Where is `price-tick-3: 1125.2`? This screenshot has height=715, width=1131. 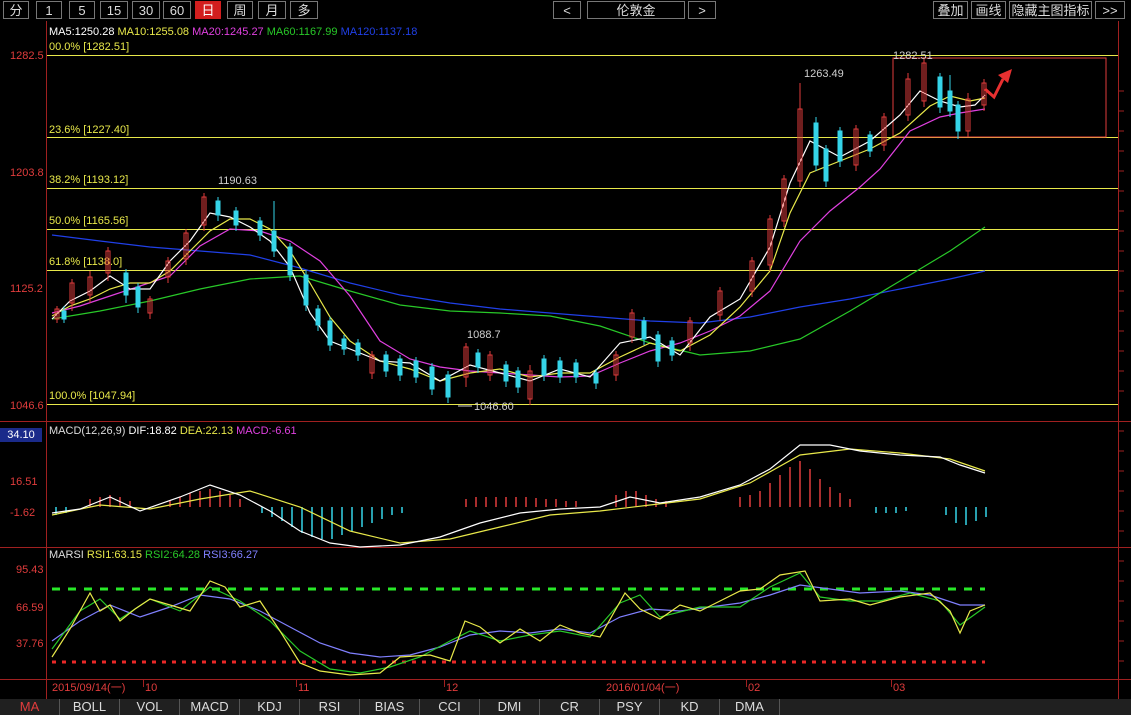 price-tick-3: 1125.2 is located at coordinates (26, 289).